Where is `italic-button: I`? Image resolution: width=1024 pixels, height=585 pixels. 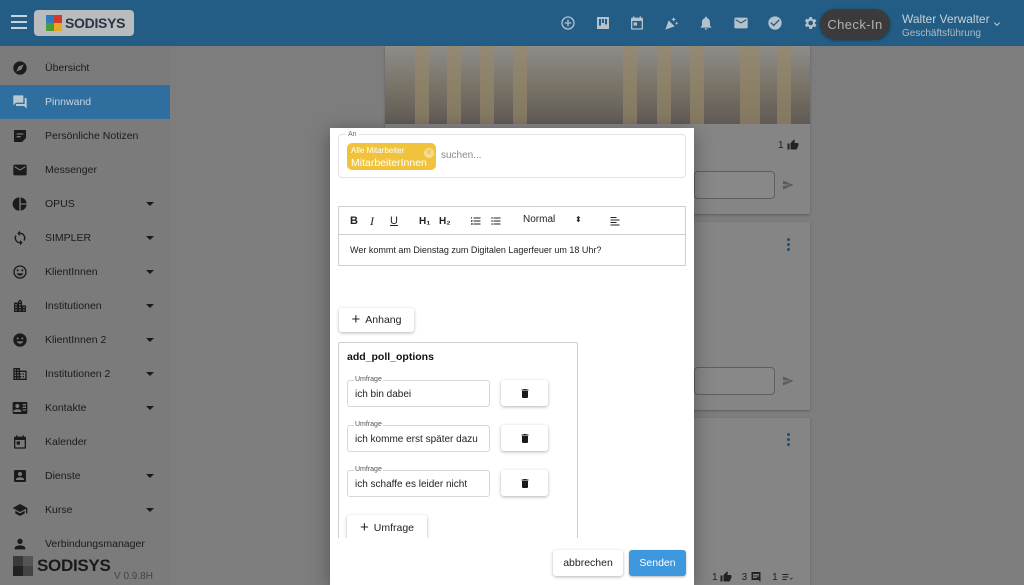
italic-button: I is located at coordinates (372, 221).